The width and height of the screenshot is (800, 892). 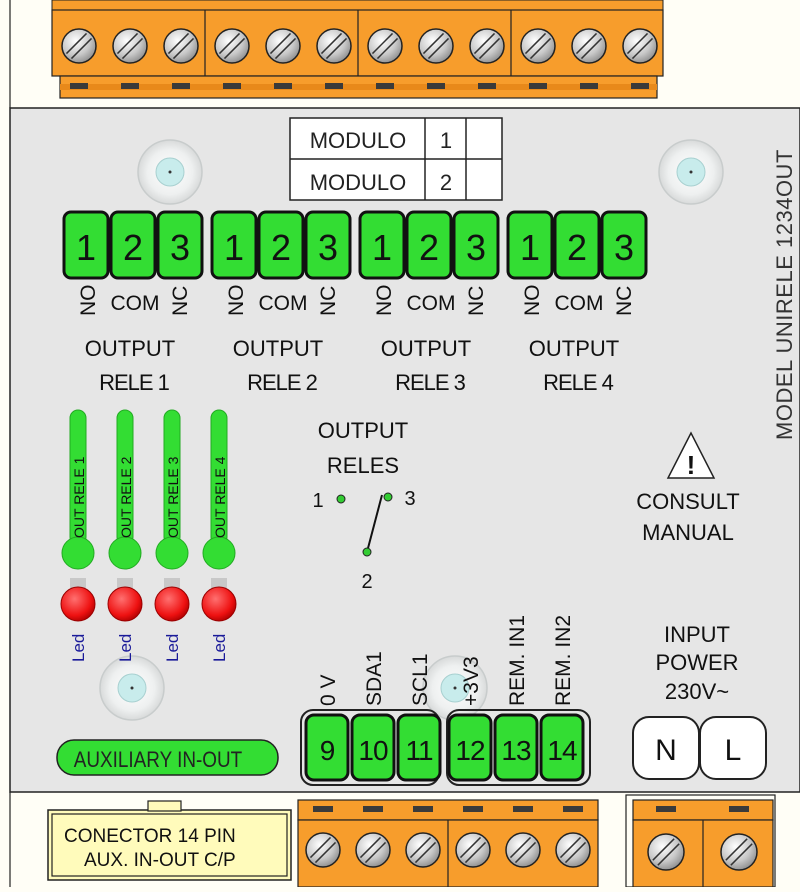 I want to click on connector-line1: CONECTOR 14 PIN, so click(x=150, y=836).